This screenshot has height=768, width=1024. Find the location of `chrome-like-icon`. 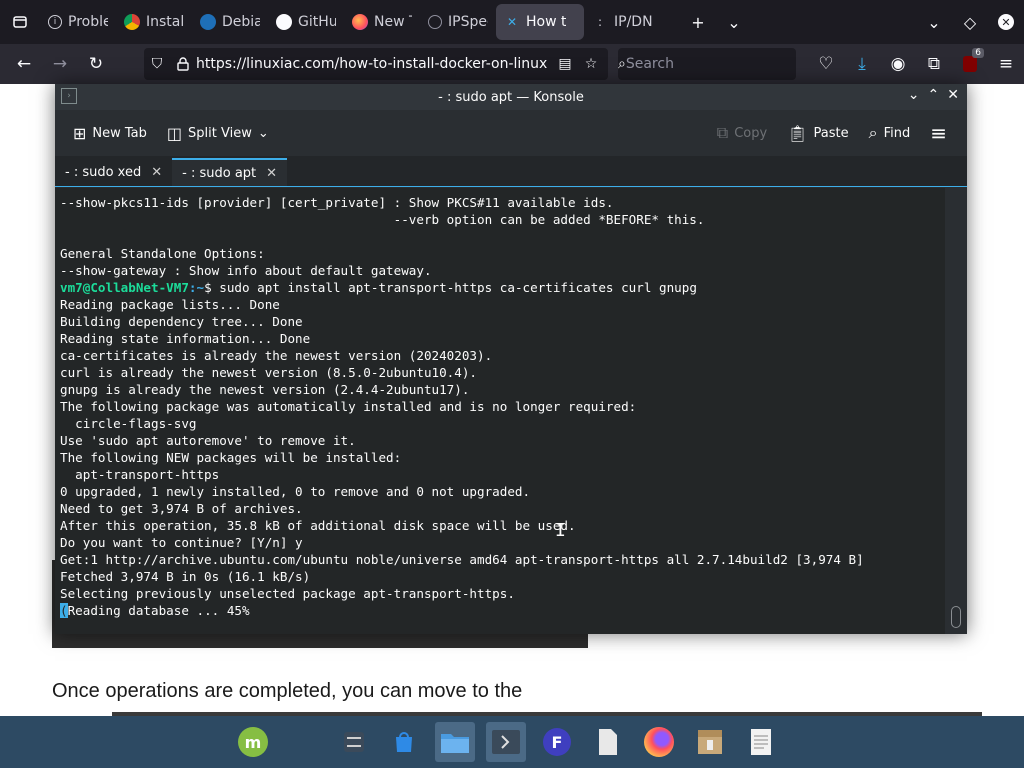

chrome-like-icon is located at coordinates (132, 22).